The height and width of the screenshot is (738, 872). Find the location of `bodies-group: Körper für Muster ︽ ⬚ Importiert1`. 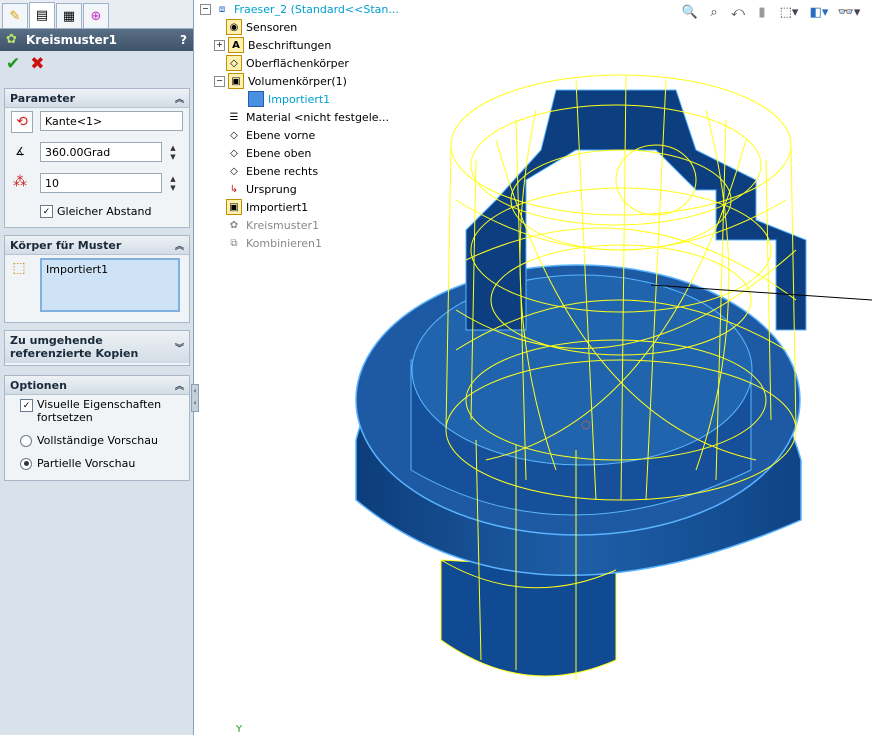

bodies-group: Körper für Muster ︽ ⬚ Importiert1 is located at coordinates (97, 279).